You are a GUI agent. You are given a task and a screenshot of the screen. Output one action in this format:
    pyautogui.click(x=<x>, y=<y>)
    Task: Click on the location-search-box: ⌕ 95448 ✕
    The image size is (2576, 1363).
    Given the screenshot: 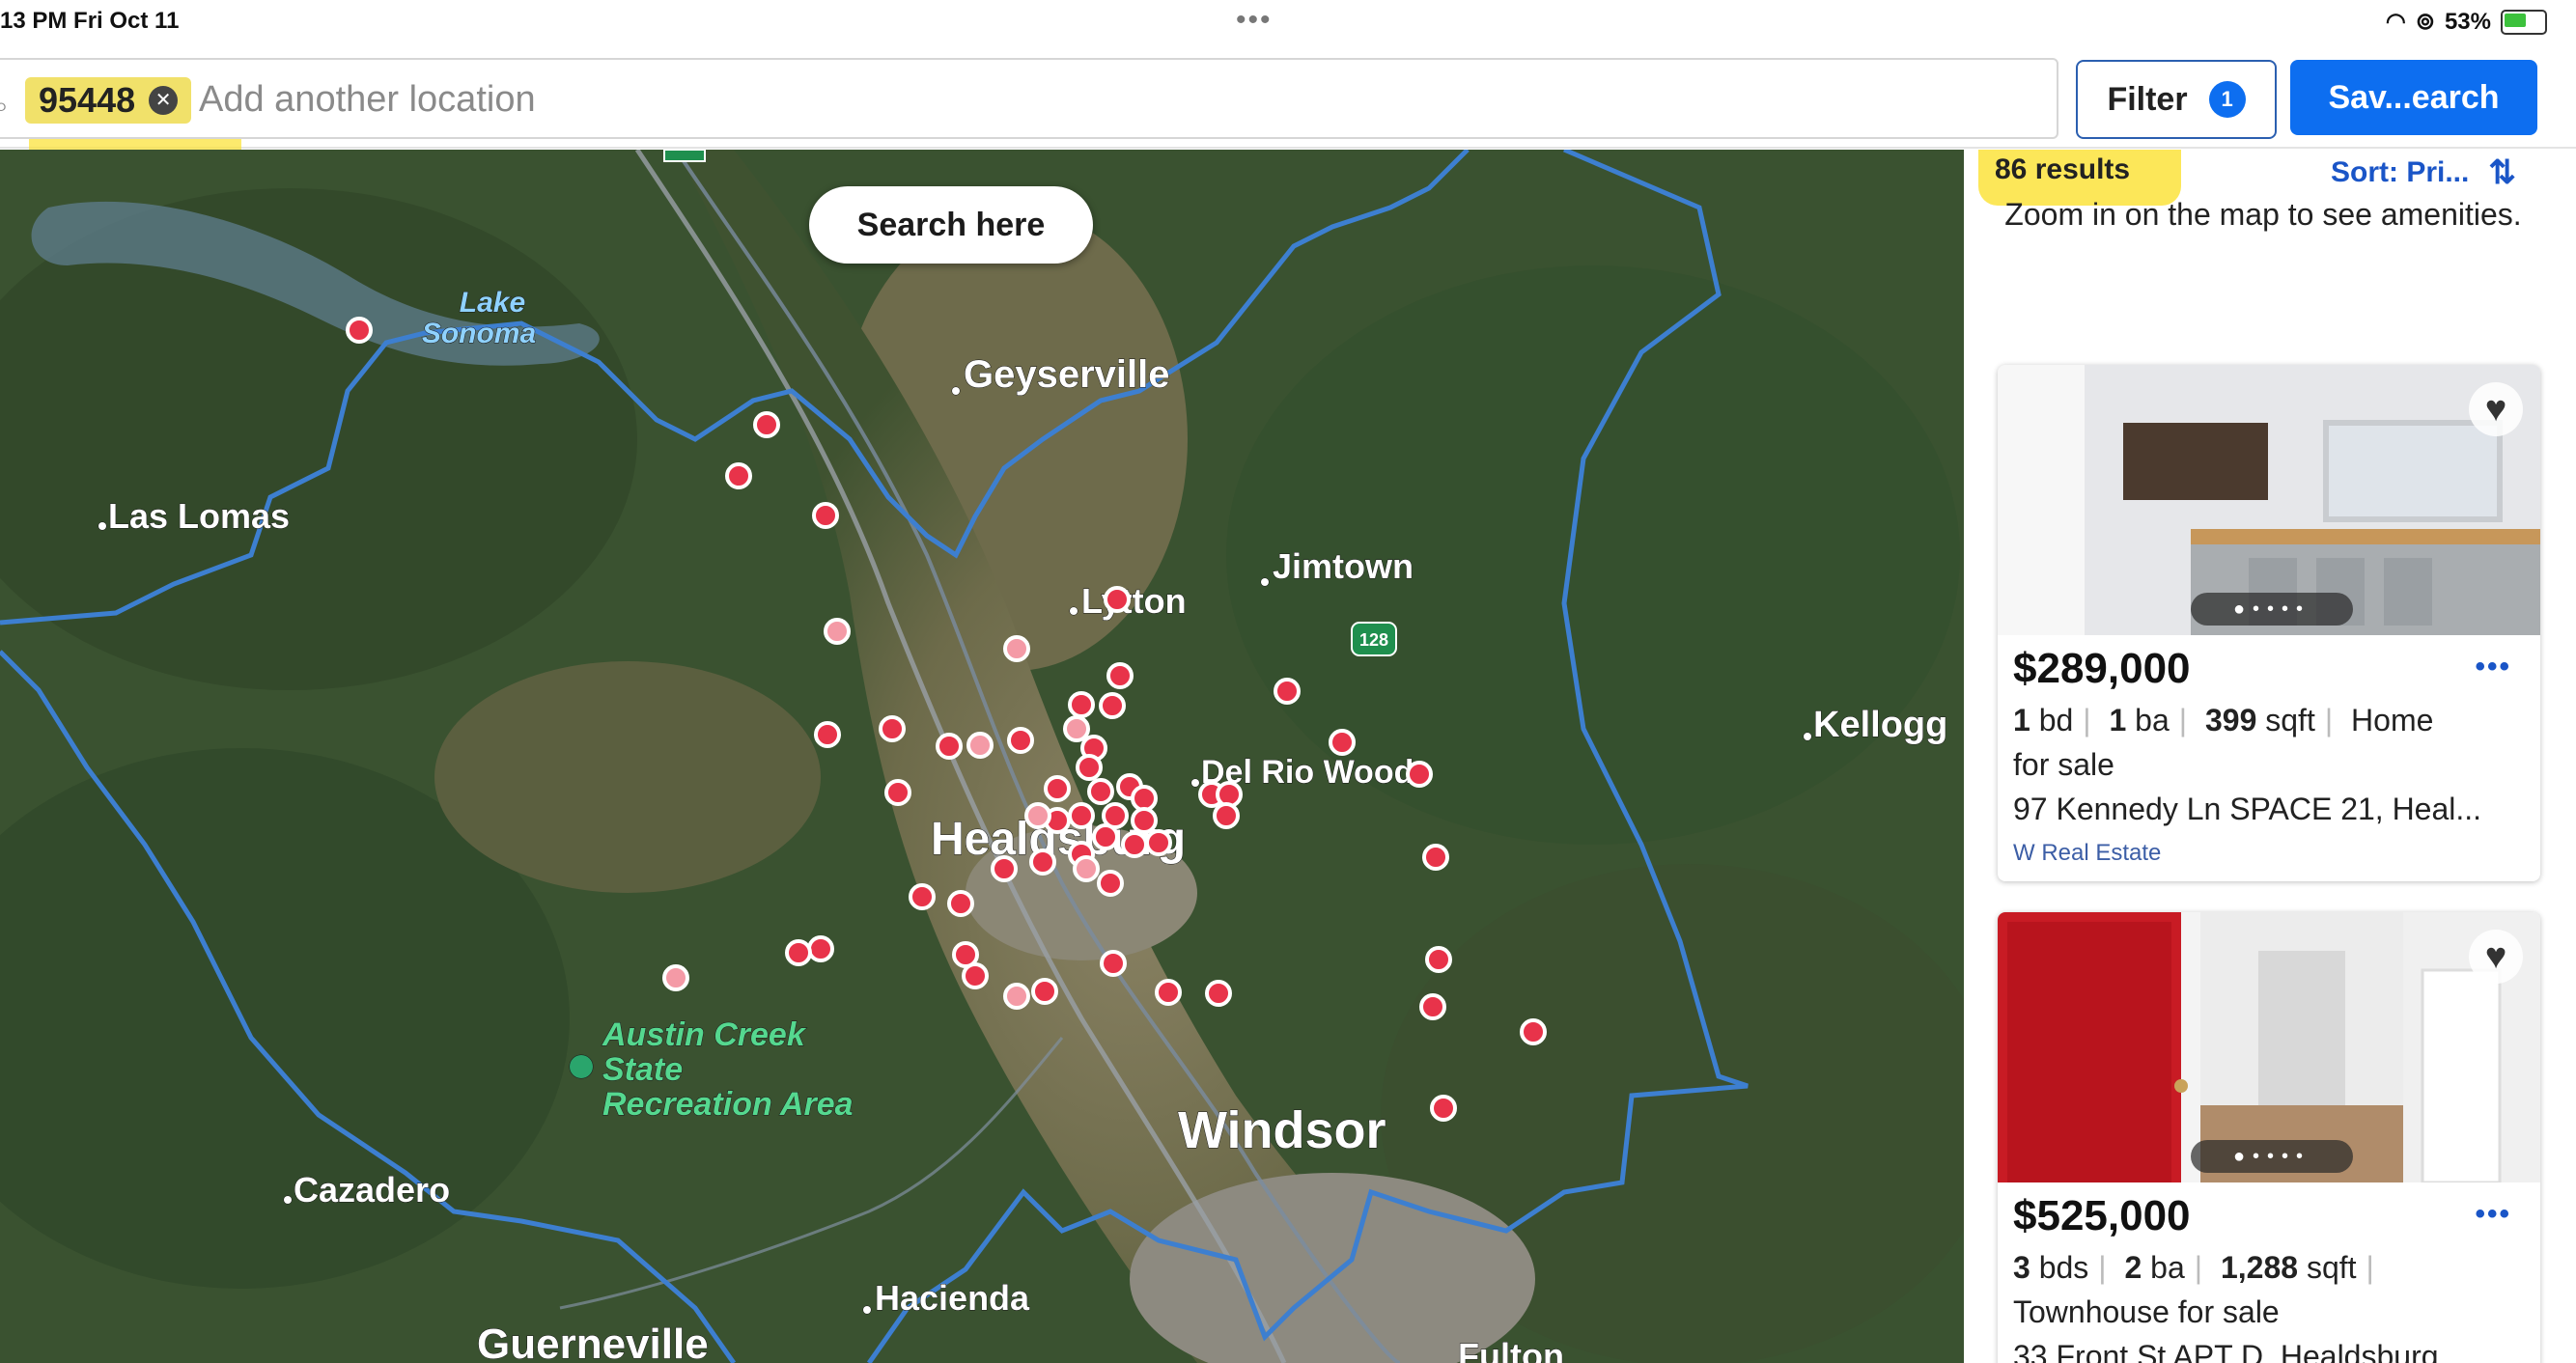 What is the action you would take?
    pyautogui.click(x=1029, y=99)
    